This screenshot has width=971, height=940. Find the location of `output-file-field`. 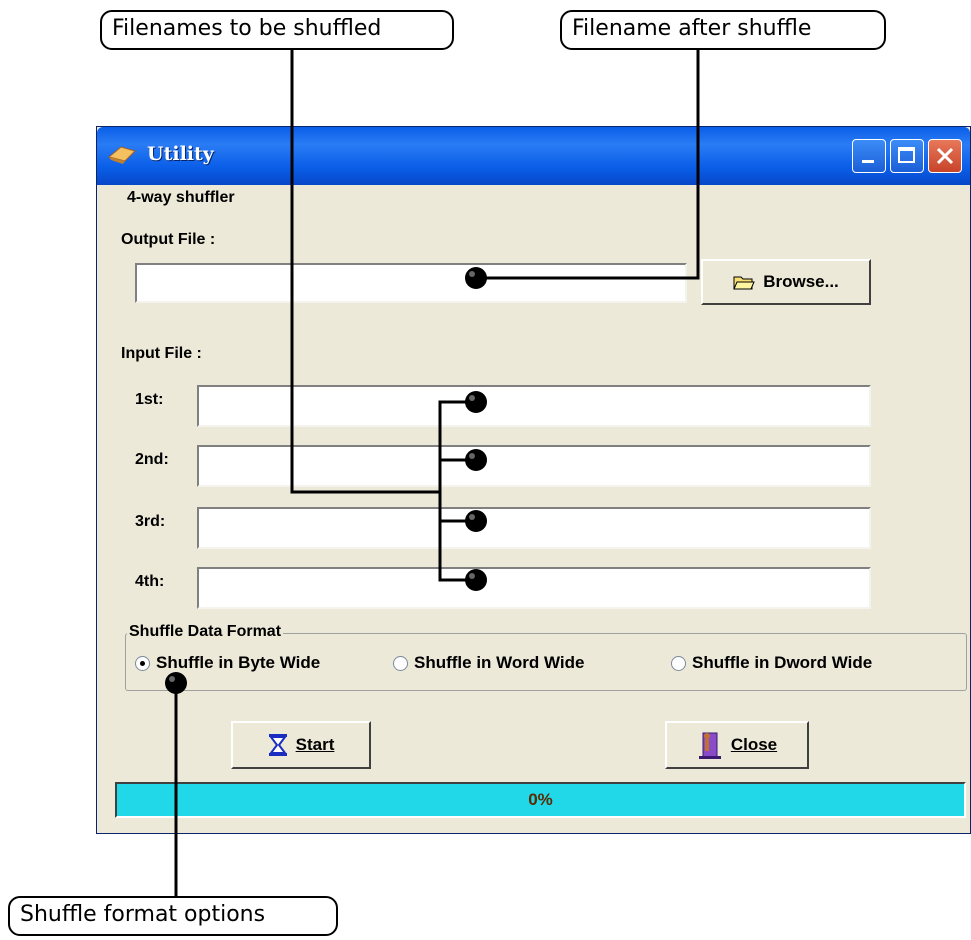

output-file-field is located at coordinates (411, 283).